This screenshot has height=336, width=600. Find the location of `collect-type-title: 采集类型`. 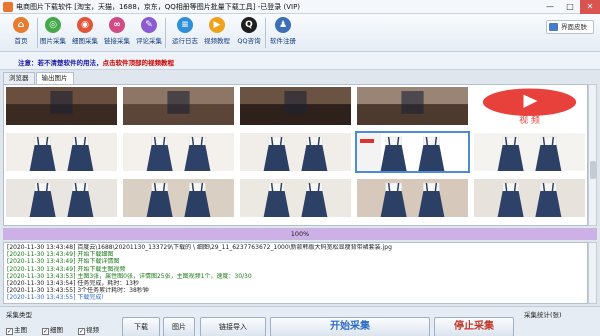

collect-type-title: 采集类型 is located at coordinates (19, 315).